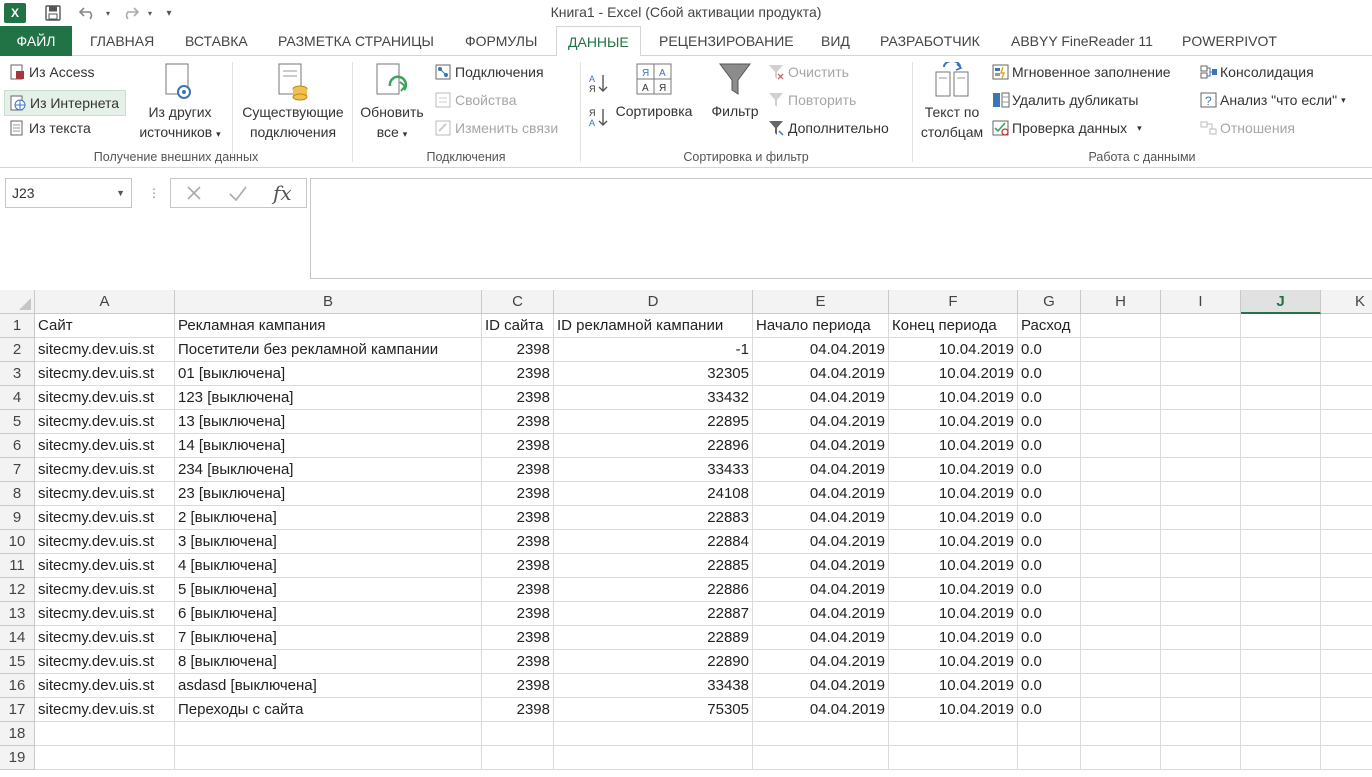  I want to click on row-header: 2, so click(17, 350).